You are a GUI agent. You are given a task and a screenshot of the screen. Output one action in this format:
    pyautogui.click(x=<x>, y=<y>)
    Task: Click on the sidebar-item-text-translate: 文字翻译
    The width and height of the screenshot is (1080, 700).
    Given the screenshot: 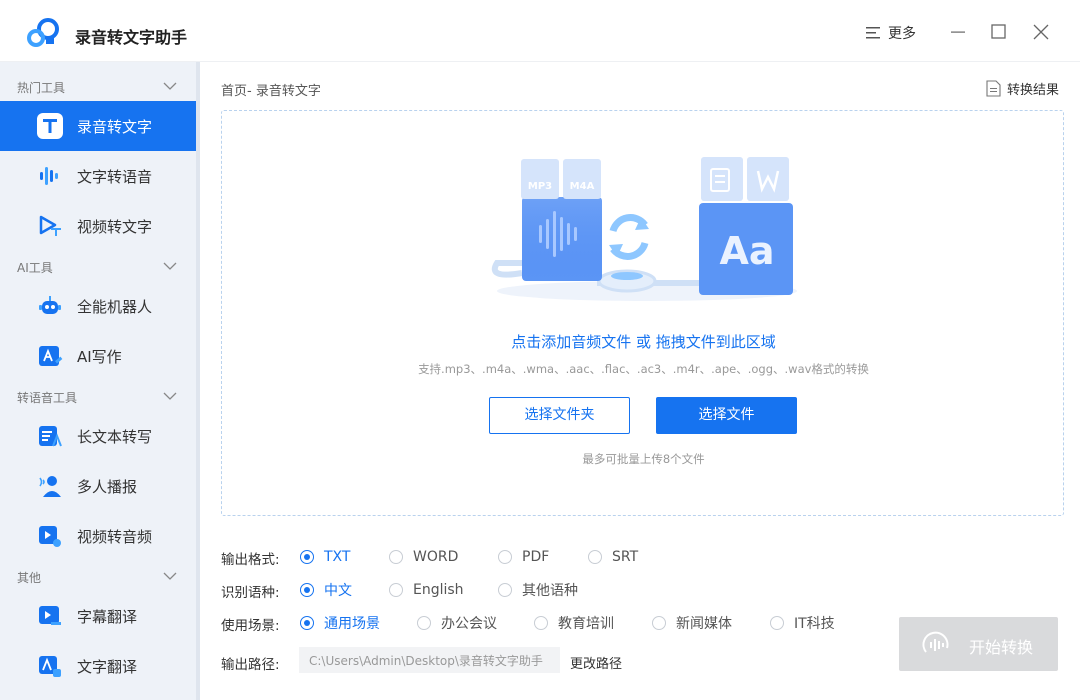 What is the action you would take?
    pyautogui.click(x=98, y=666)
    